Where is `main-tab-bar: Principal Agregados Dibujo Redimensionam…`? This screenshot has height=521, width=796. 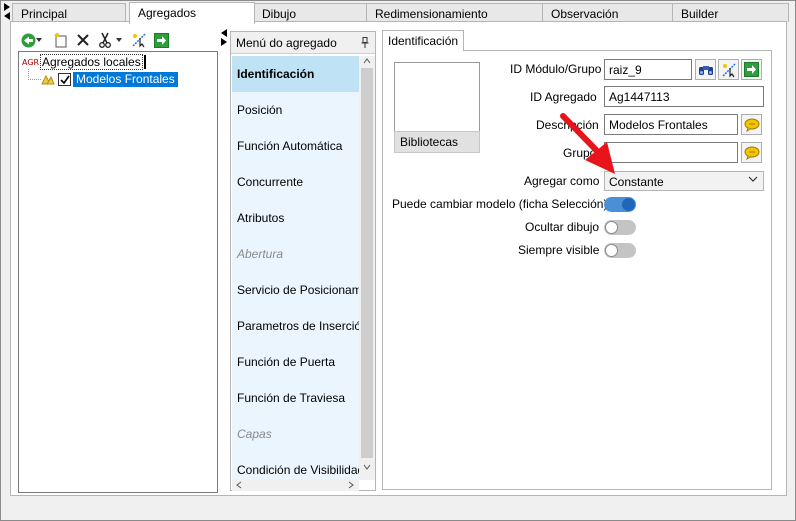 main-tab-bar: Principal Agregados Dibujo Redimensionam… is located at coordinates (401, 13).